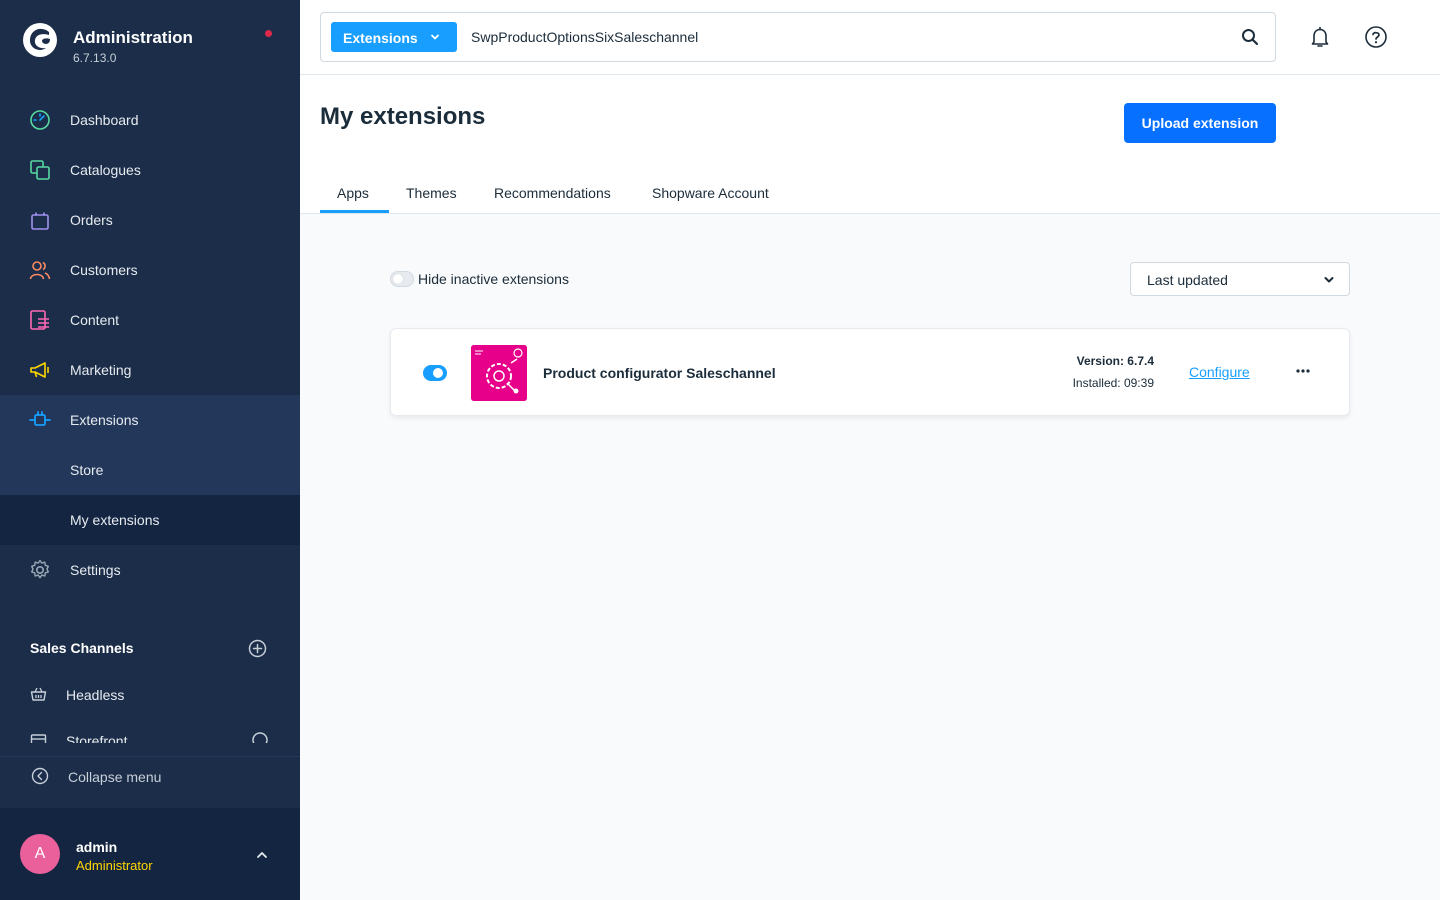 The image size is (1440, 900). What do you see at coordinates (150, 695) in the screenshot?
I see `sales-channel-headless: Headless` at bounding box center [150, 695].